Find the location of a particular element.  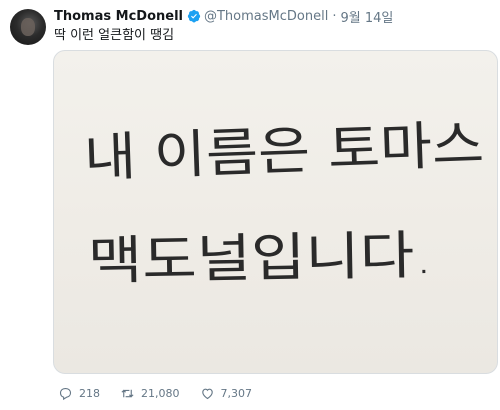

retweet-icon is located at coordinates (127, 393).